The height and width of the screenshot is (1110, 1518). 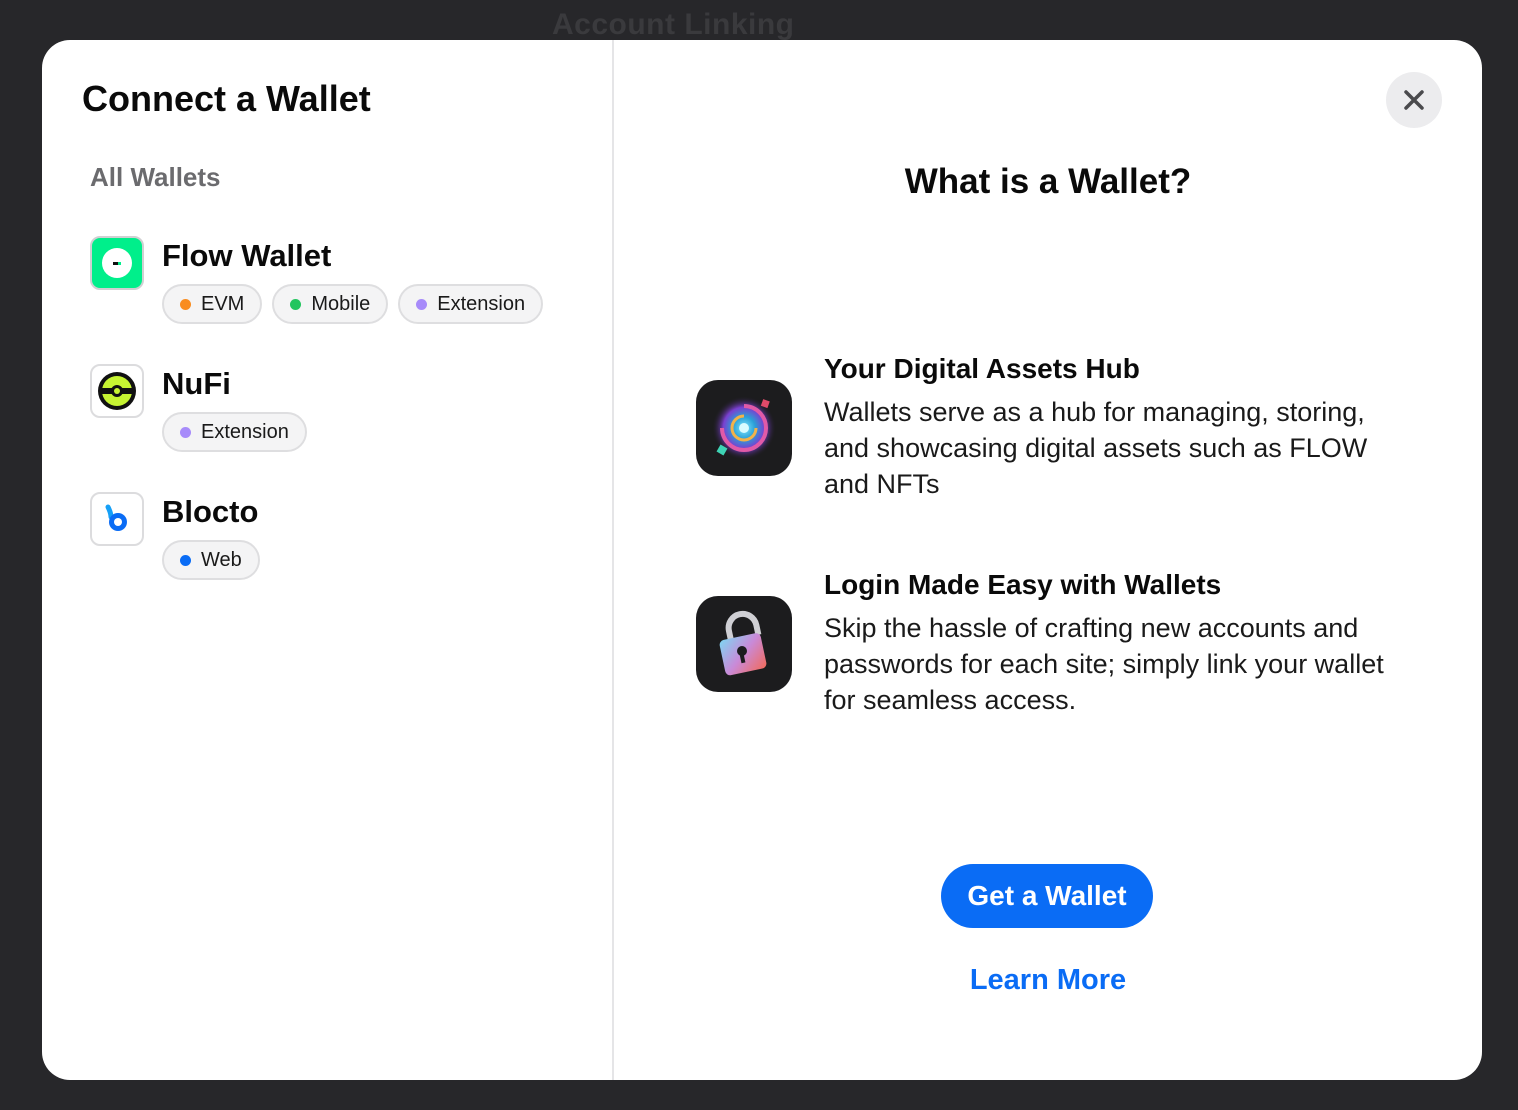 I want to click on tag-label: Mobile, so click(x=341, y=303).